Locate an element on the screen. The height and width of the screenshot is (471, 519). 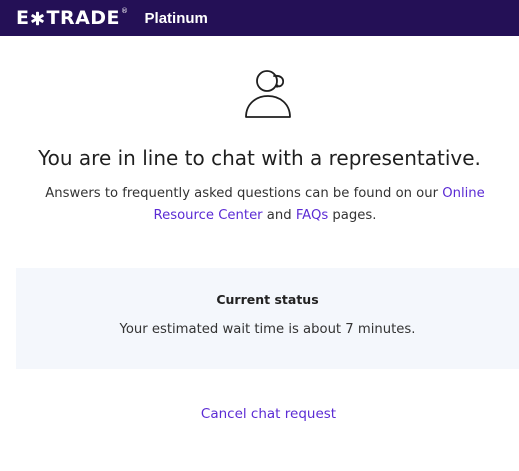
help-text-middle: and is located at coordinates (279, 215).